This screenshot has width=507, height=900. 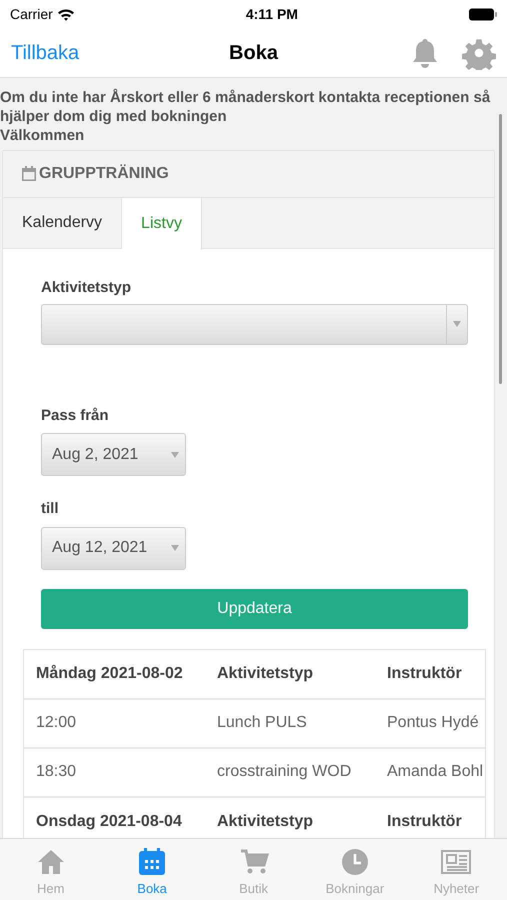 What do you see at coordinates (432, 723) in the screenshot?
I see `table-cell-text: Pontus Hydé` at bounding box center [432, 723].